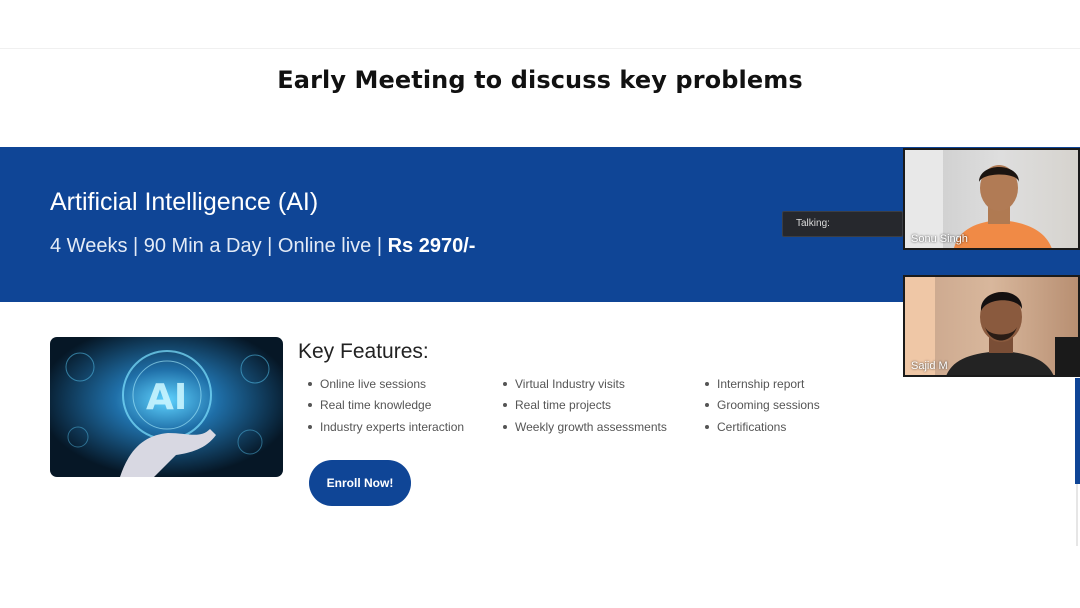 The height and width of the screenshot is (608, 1080). What do you see at coordinates (540, 80) in the screenshot?
I see `slide-title: Early Meeting to discuss key problems` at bounding box center [540, 80].